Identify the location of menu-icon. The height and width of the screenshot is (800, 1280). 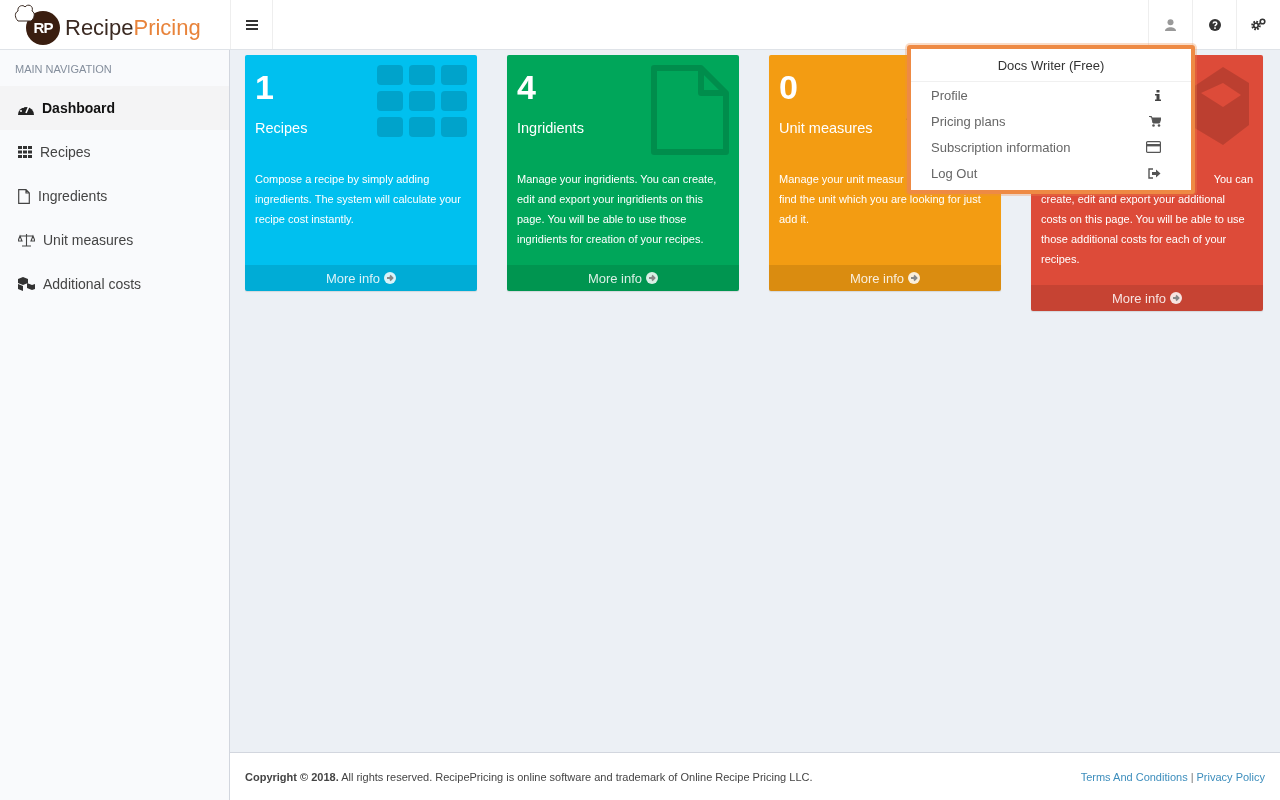
(251, 24).